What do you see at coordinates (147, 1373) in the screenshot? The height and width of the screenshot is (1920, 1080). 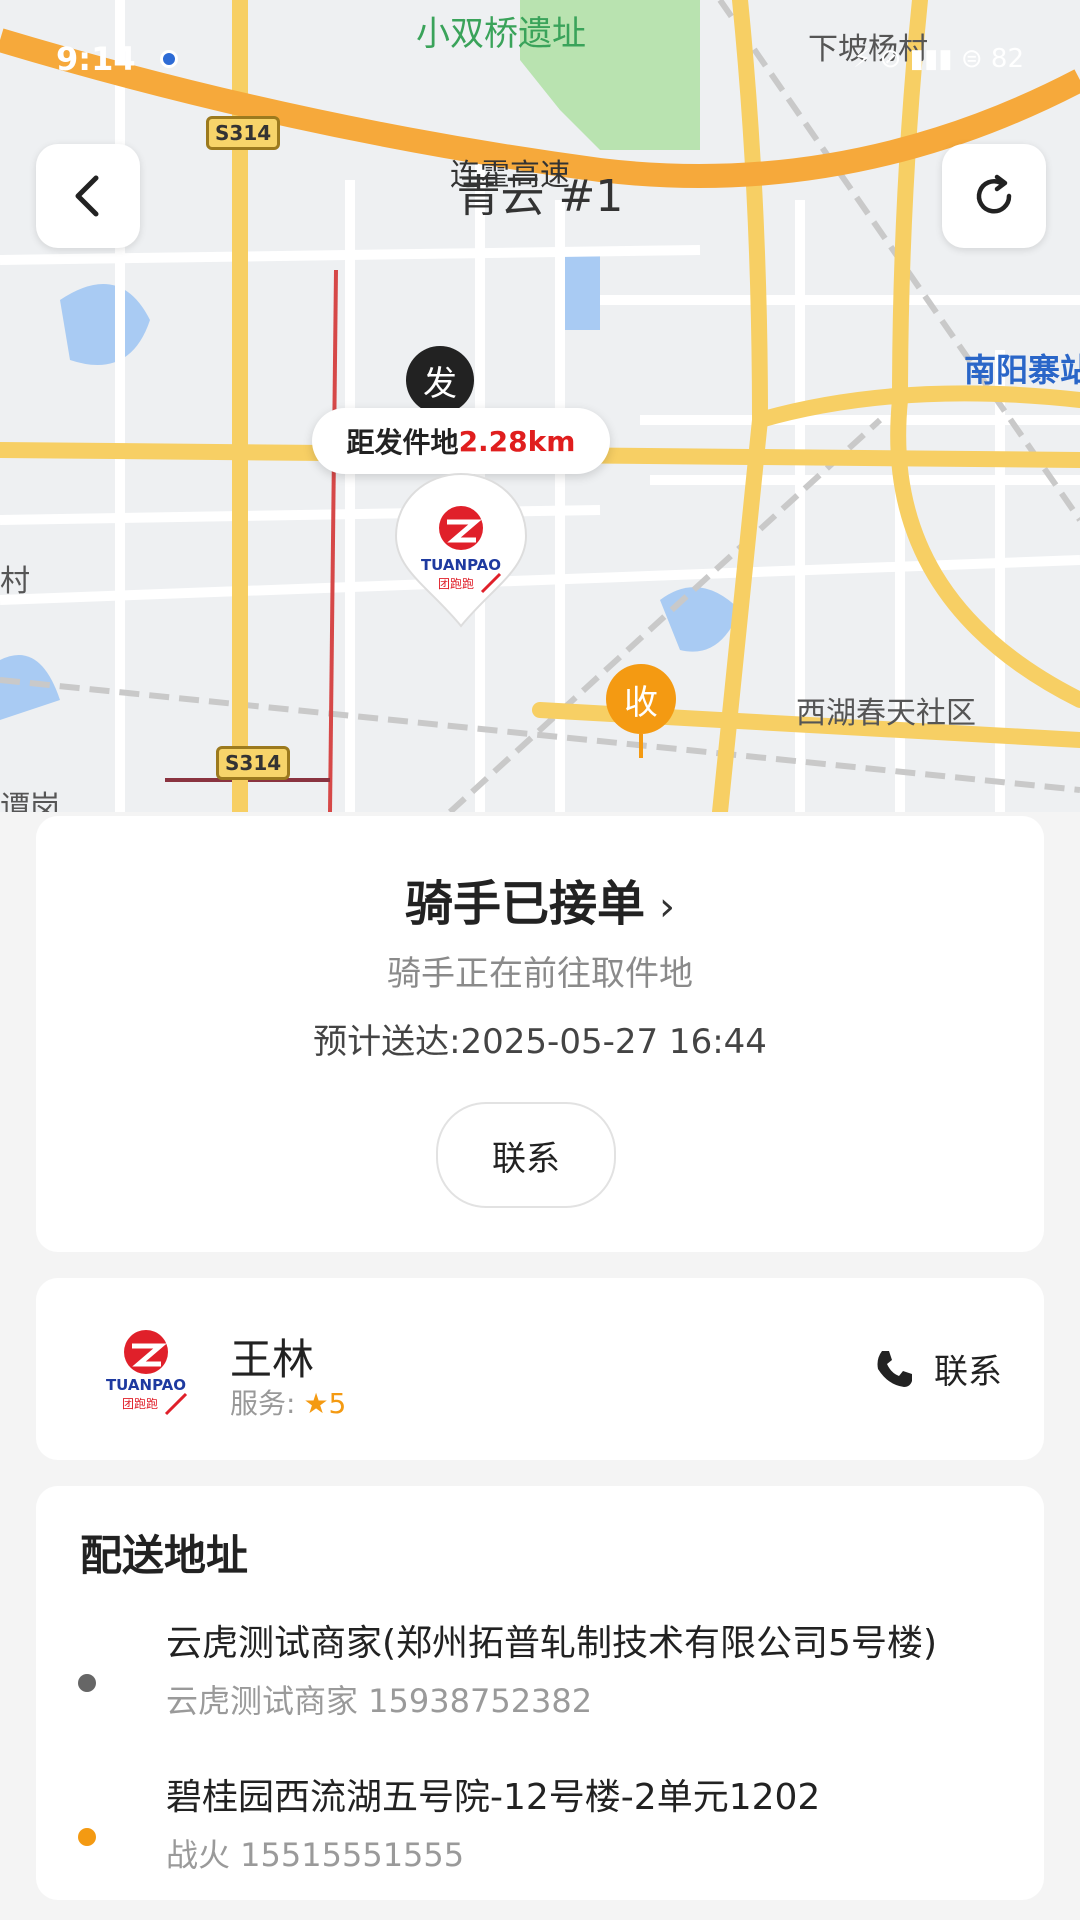 I see `rider-avatar: TUANPAO 团跑跑` at bounding box center [147, 1373].